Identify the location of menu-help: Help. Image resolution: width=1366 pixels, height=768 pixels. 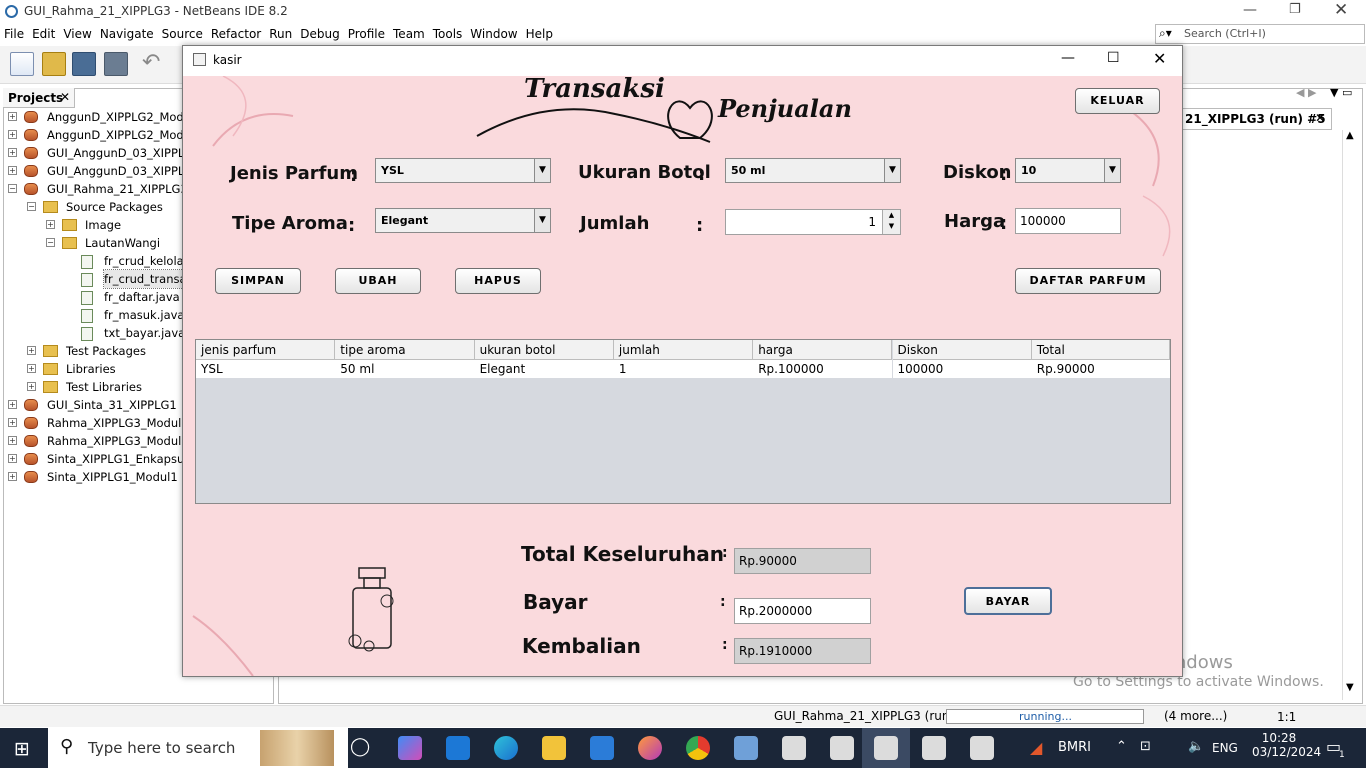
(539, 32).